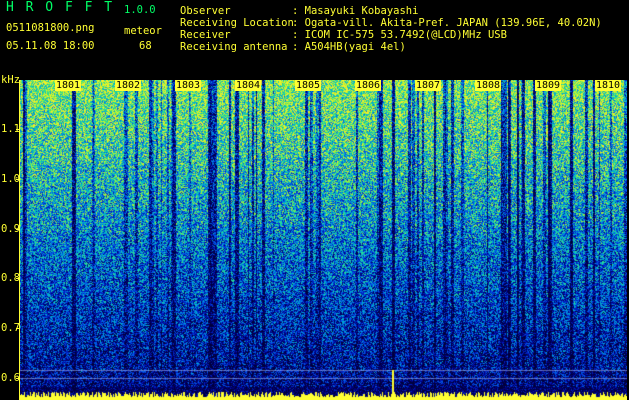 This screenshot has width=629, height=400. Describe the element at coordinates (399, 35) in the screenshot. I see `info-receiver-value: : ICOM IC-575 53.7492(@LCD)MHz USB` at that location.